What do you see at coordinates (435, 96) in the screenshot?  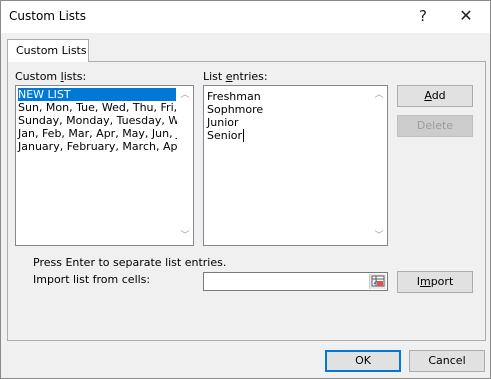 I see `add-button: Add` at bounding box center [435, 96].